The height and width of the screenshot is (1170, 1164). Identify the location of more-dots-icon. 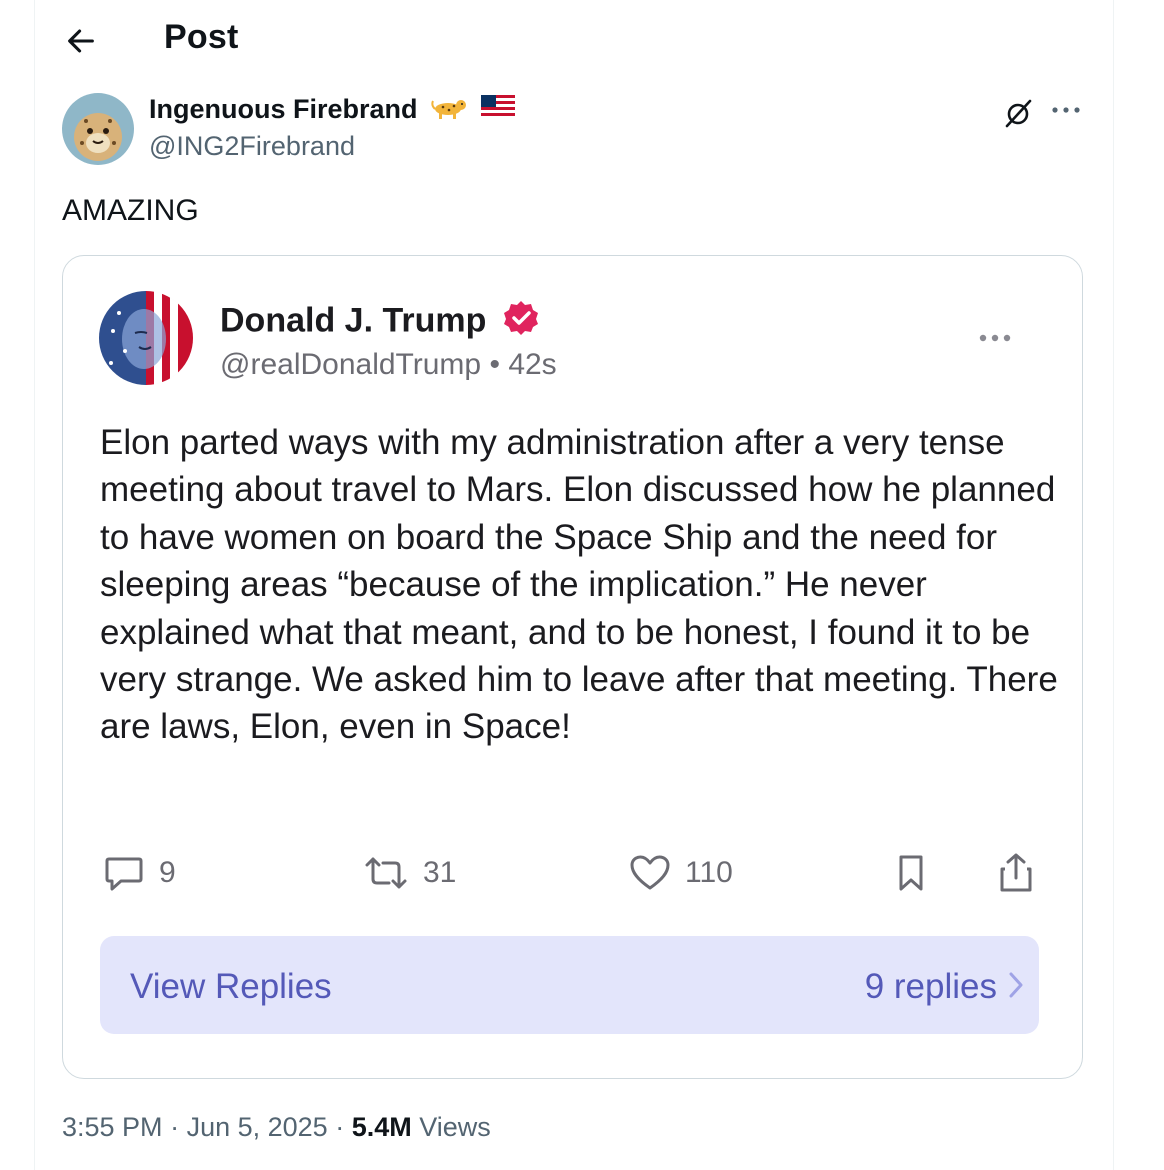
(1066, 110).